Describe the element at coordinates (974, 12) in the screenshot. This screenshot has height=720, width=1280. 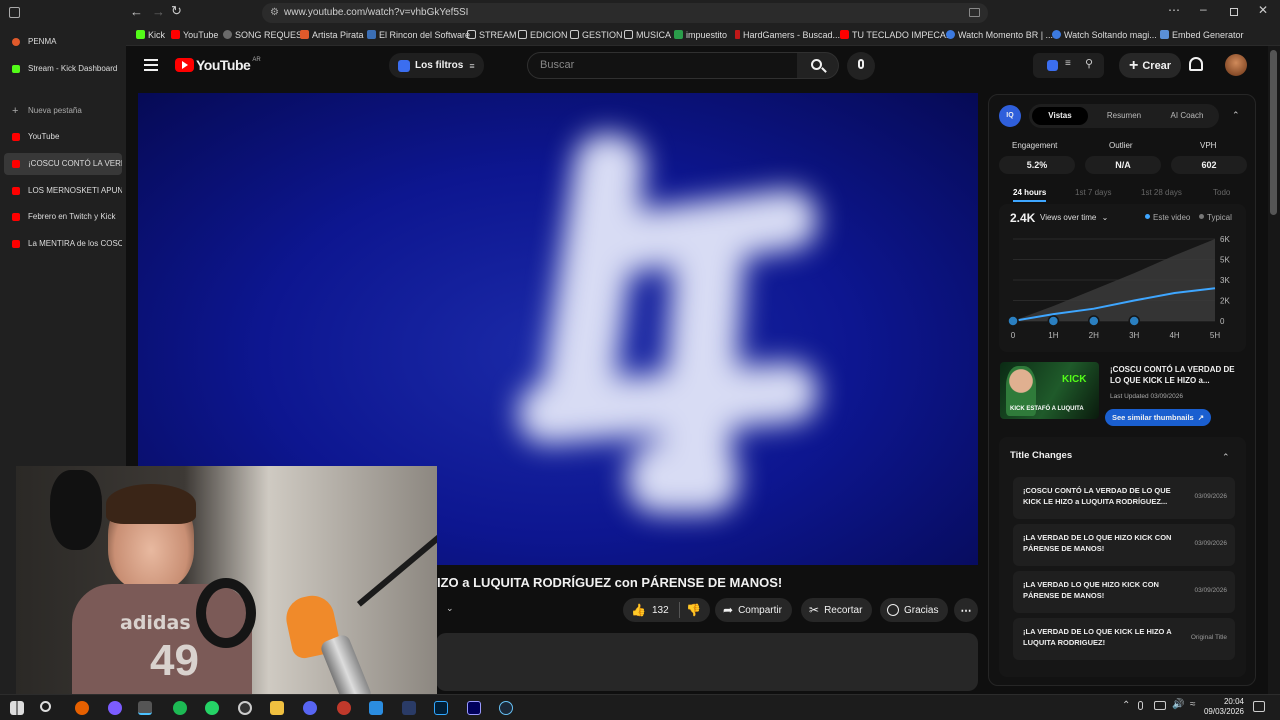
I see `reader-icon` at that location.